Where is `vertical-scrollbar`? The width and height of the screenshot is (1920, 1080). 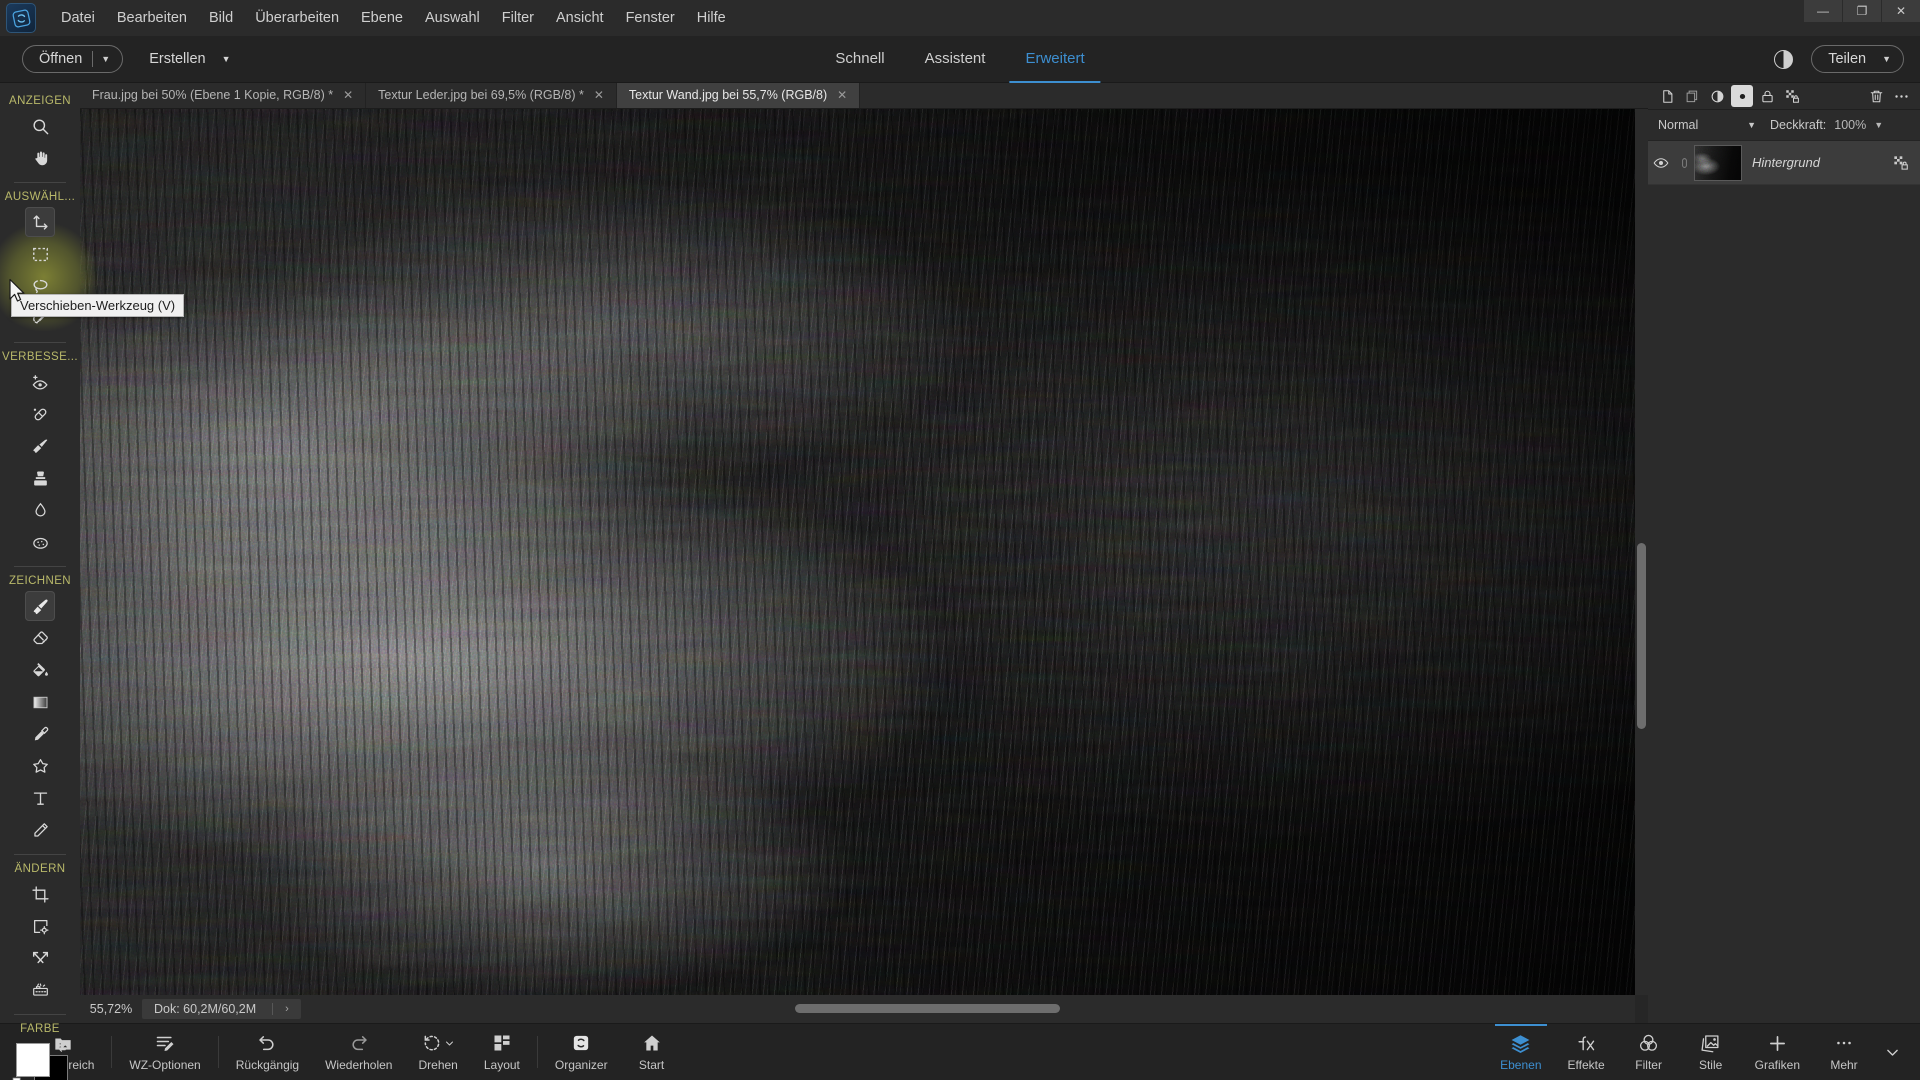 vertical-scrollbar is located at coordinates (1641, 552).